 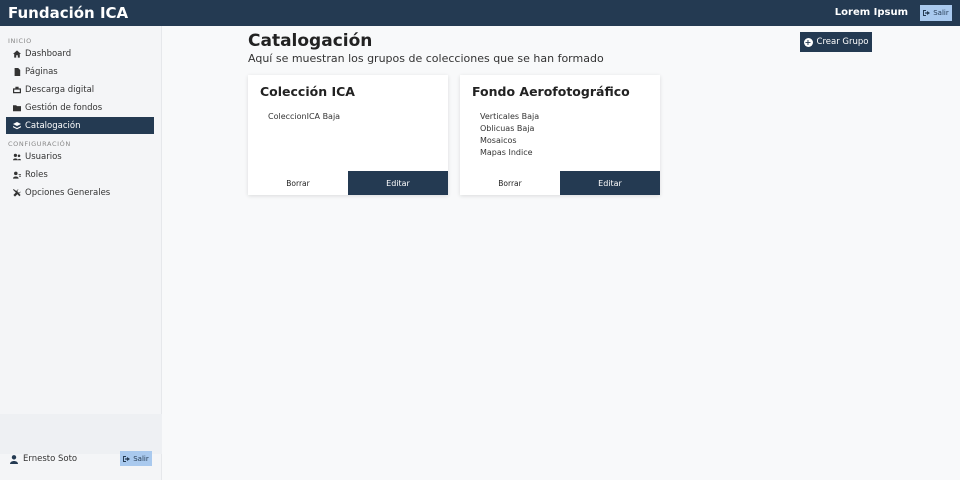 I want to click on sidebar-section-configuracion: CONFIGURACIÓN, so click(x=39, y=144).